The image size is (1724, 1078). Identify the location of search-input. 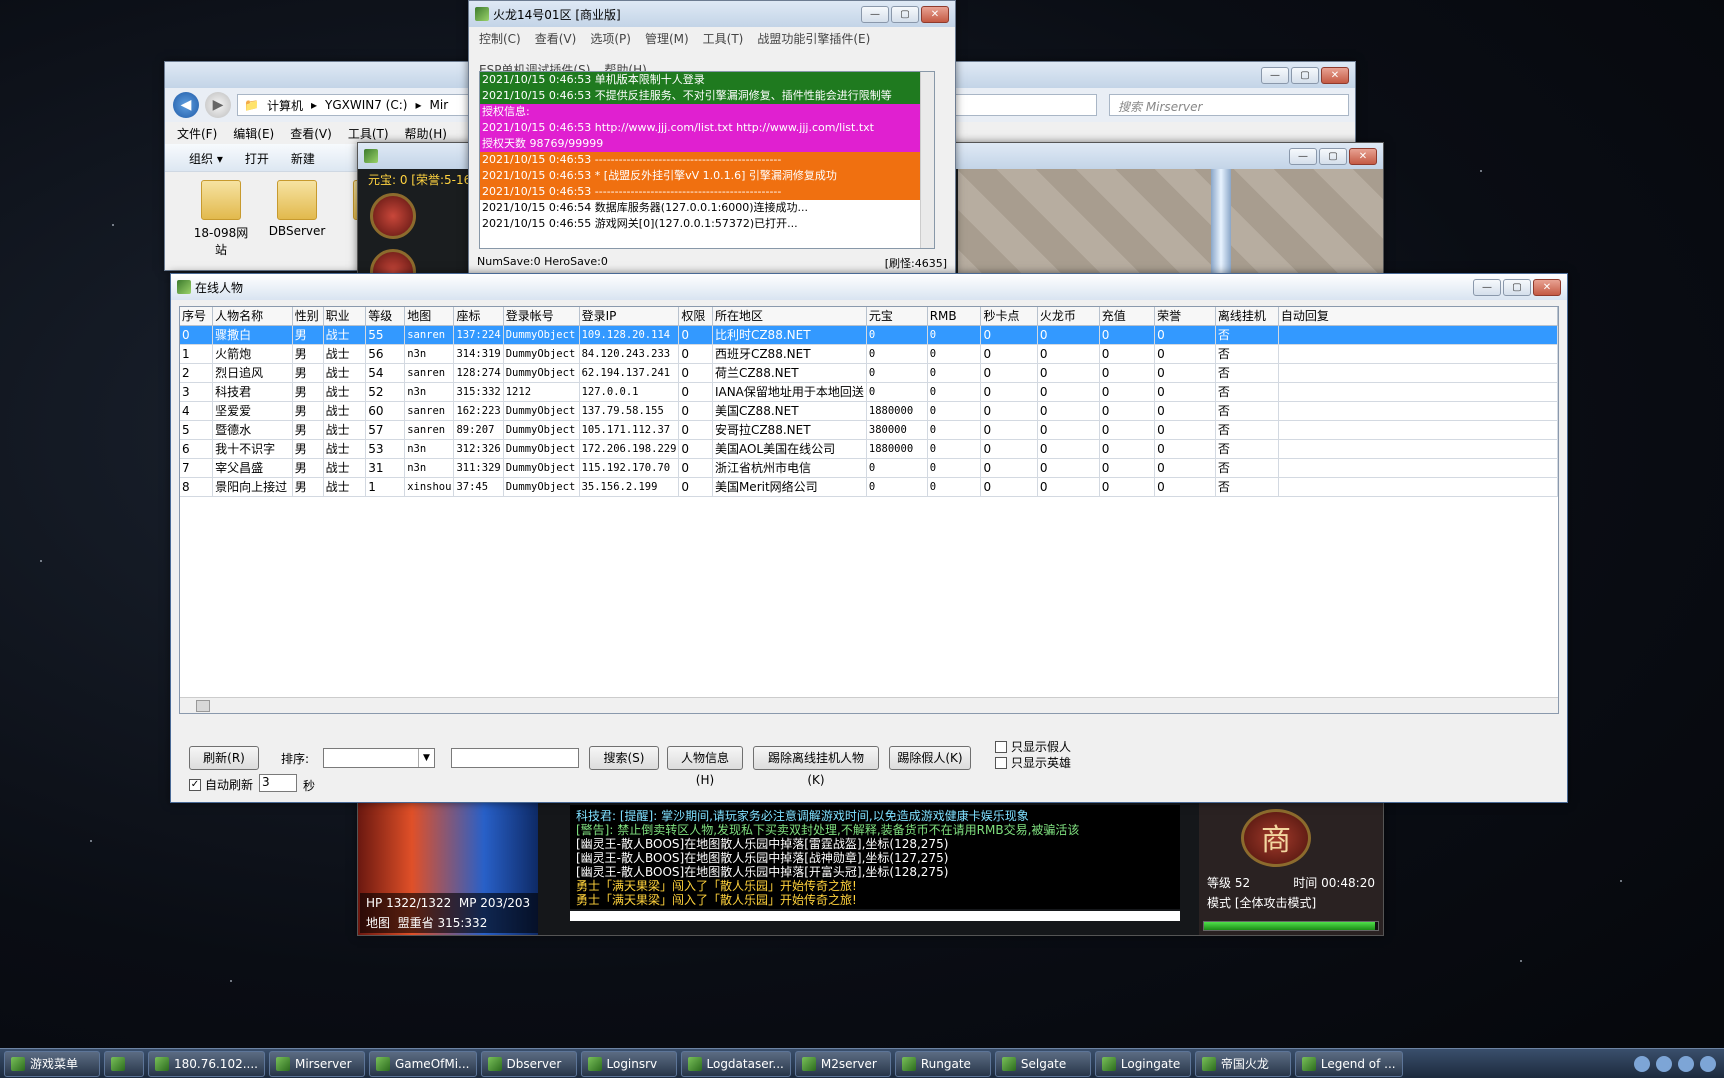
(515, 758).